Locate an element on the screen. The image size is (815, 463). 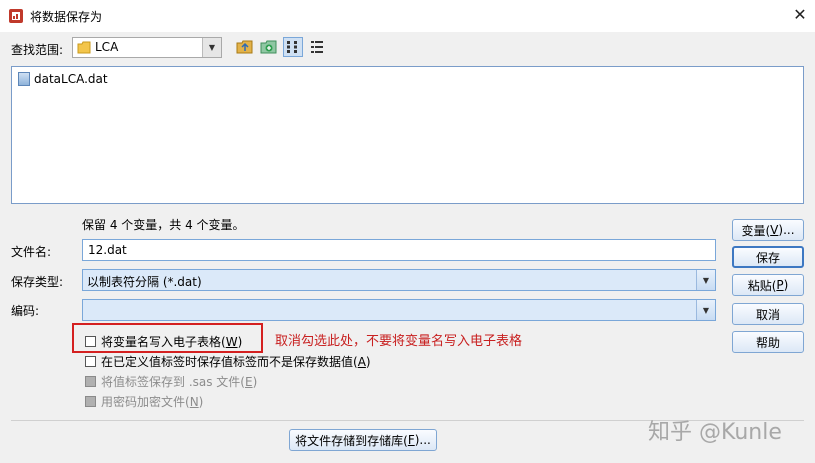
option-label: 用密码加密文件(N) is located at coordinates (152, 402).